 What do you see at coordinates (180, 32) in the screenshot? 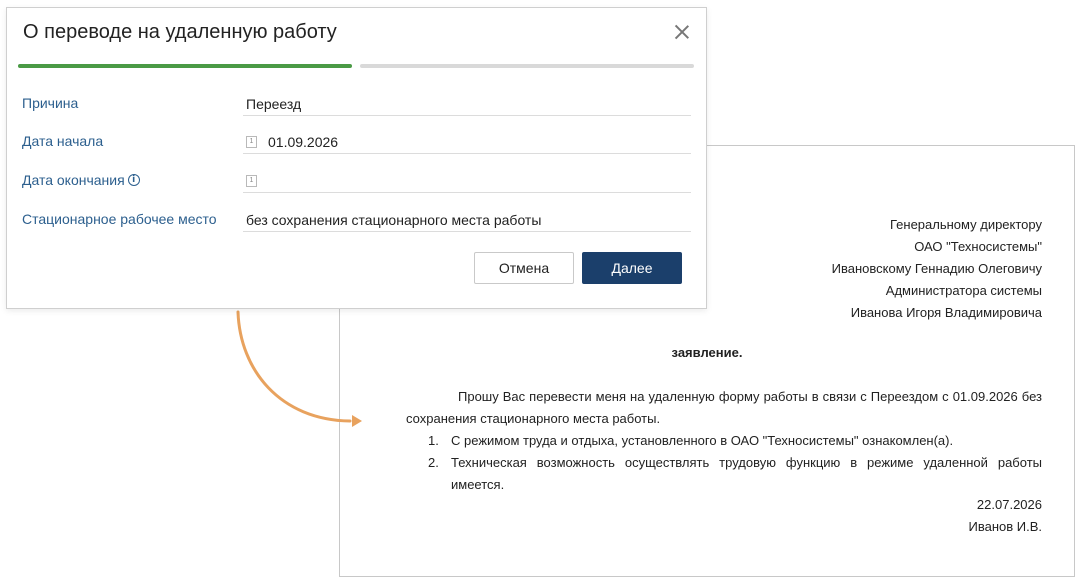
I see `dialog-title: О переводе на удаленную работу` at bounding box center [180, 32].